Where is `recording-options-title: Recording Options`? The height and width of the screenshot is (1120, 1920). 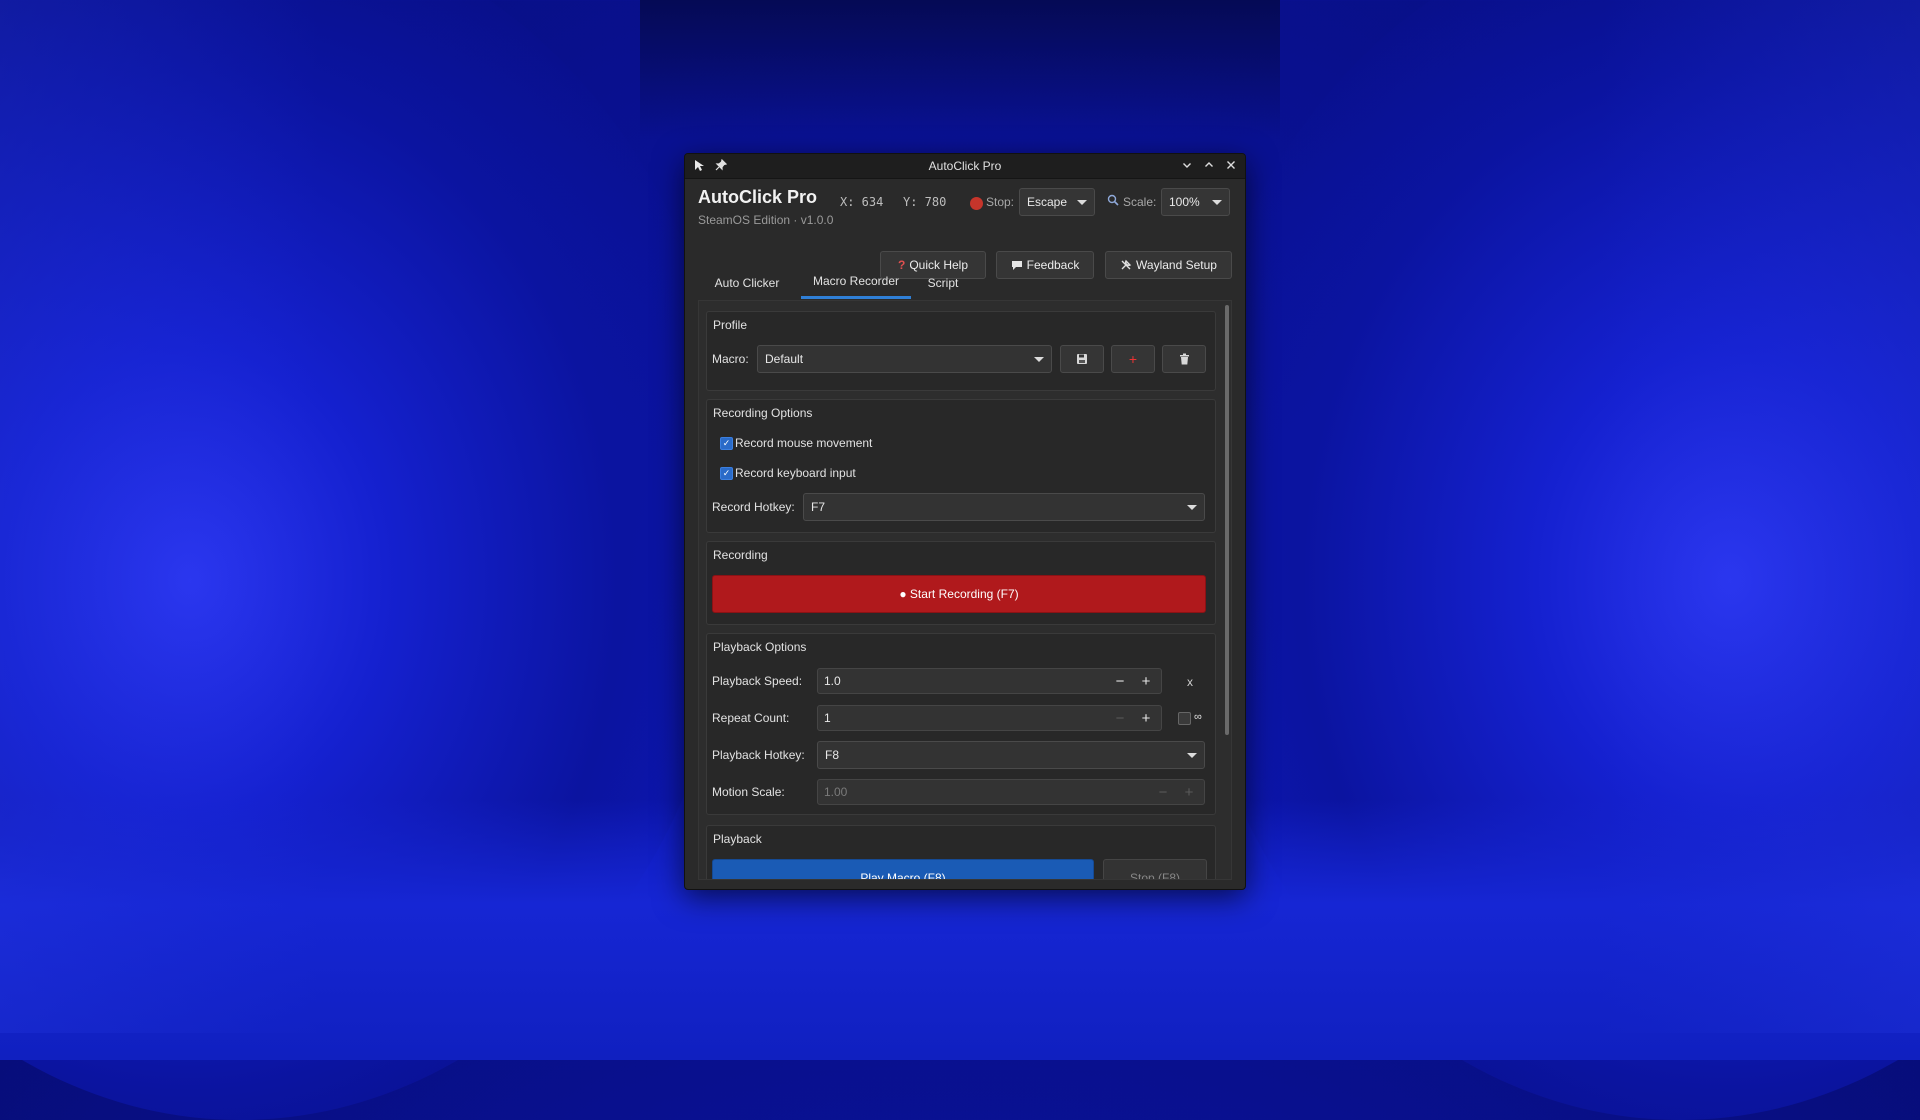 recording-options-title: Recording Options is located at coordinates (763, 413).